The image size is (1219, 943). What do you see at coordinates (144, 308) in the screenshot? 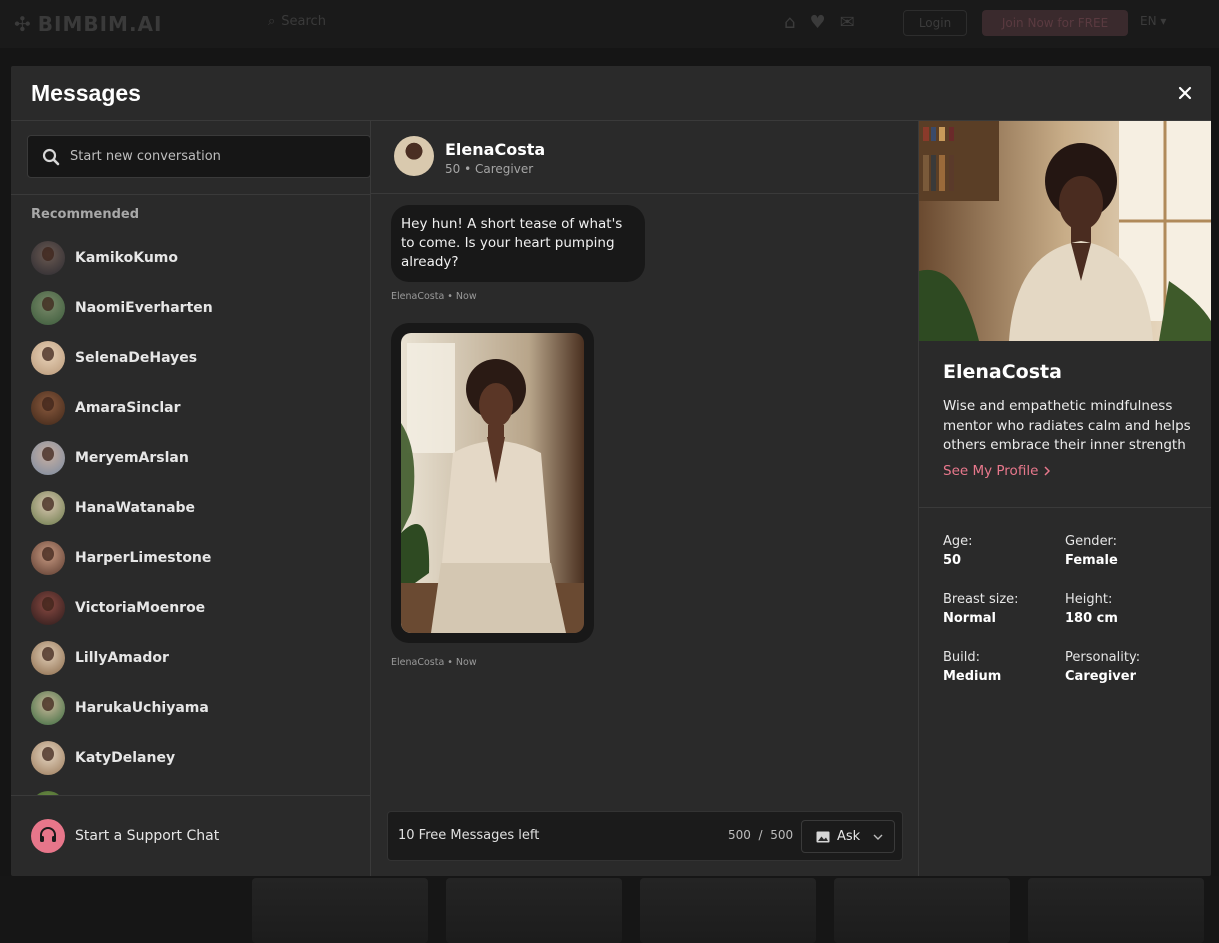
I see `contact-name: NaomiEverharten` at bounding box center [144, 308].